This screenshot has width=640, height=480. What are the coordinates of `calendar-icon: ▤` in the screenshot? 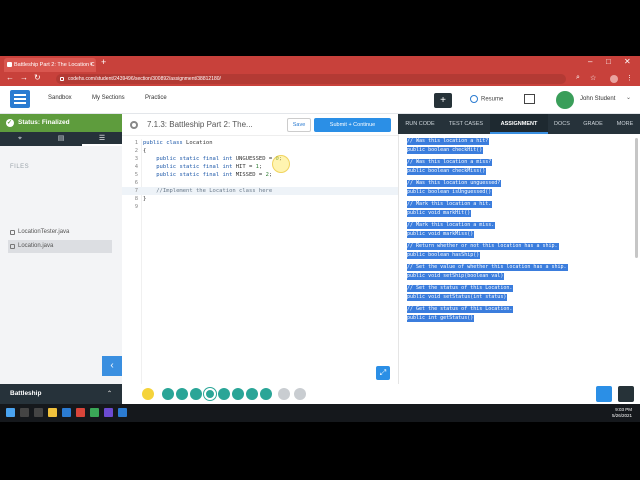 It's located at (61, 138).